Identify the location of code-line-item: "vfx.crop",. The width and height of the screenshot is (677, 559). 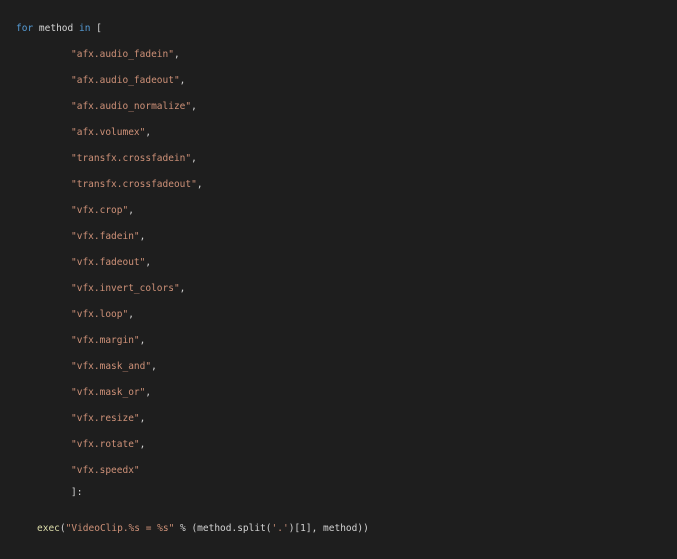
(102, 211).